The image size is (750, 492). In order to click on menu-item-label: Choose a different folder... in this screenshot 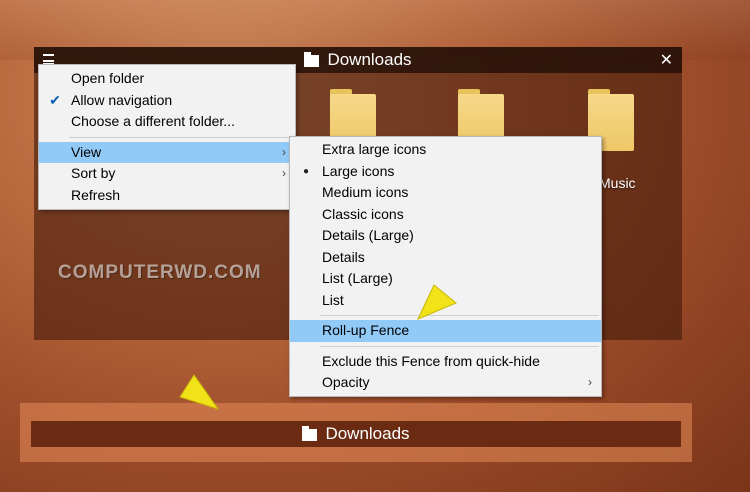, I will do `click(153, 121)`.